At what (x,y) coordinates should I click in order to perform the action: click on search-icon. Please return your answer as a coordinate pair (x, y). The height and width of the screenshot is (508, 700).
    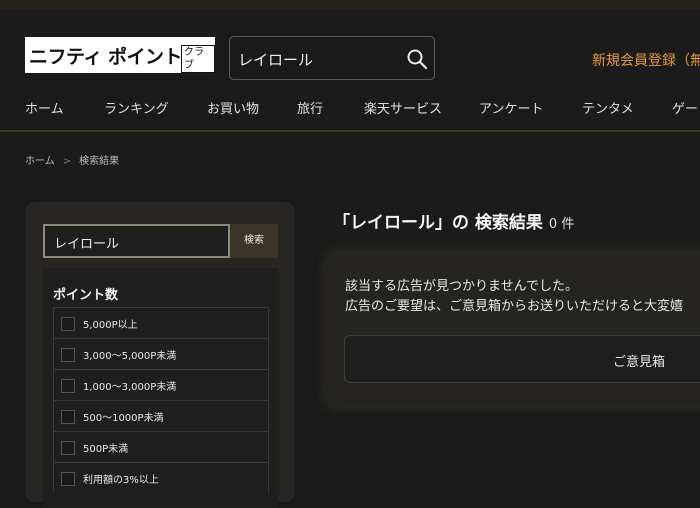
    Looking at the image, I should click on (417, 59).